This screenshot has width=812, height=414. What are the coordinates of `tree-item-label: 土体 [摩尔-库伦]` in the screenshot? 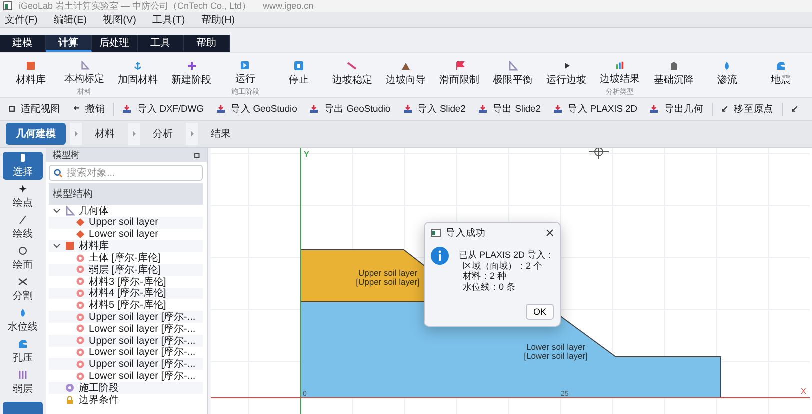 It's located at (125, 258).